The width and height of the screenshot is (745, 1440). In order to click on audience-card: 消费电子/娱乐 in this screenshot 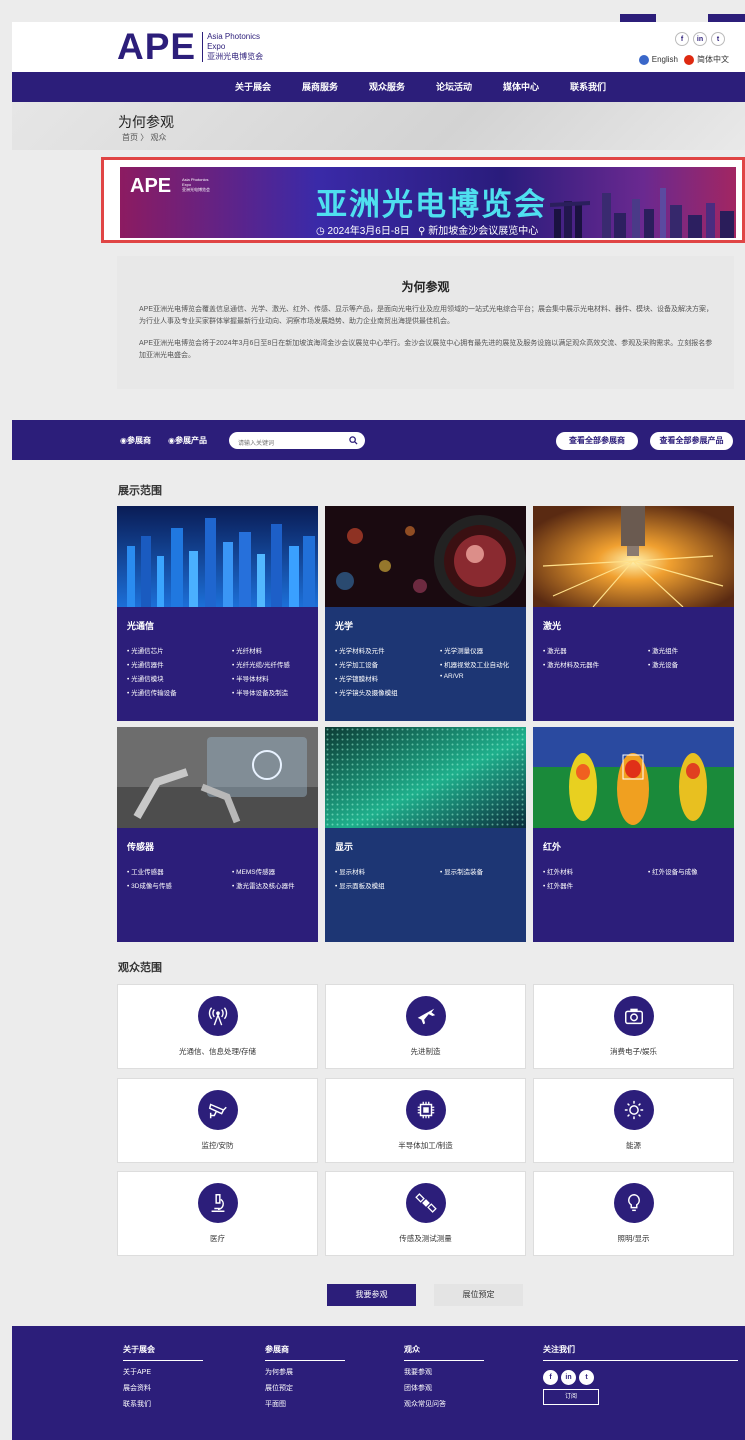, I will do `click(633, 1026)`.